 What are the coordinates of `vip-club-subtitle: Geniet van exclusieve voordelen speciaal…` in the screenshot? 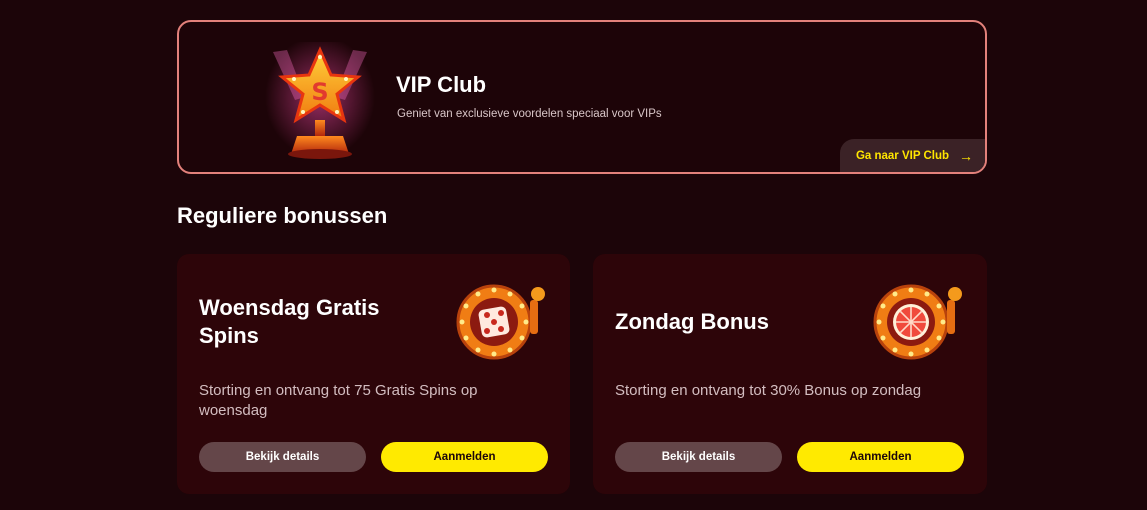 It's located at (529, 114).